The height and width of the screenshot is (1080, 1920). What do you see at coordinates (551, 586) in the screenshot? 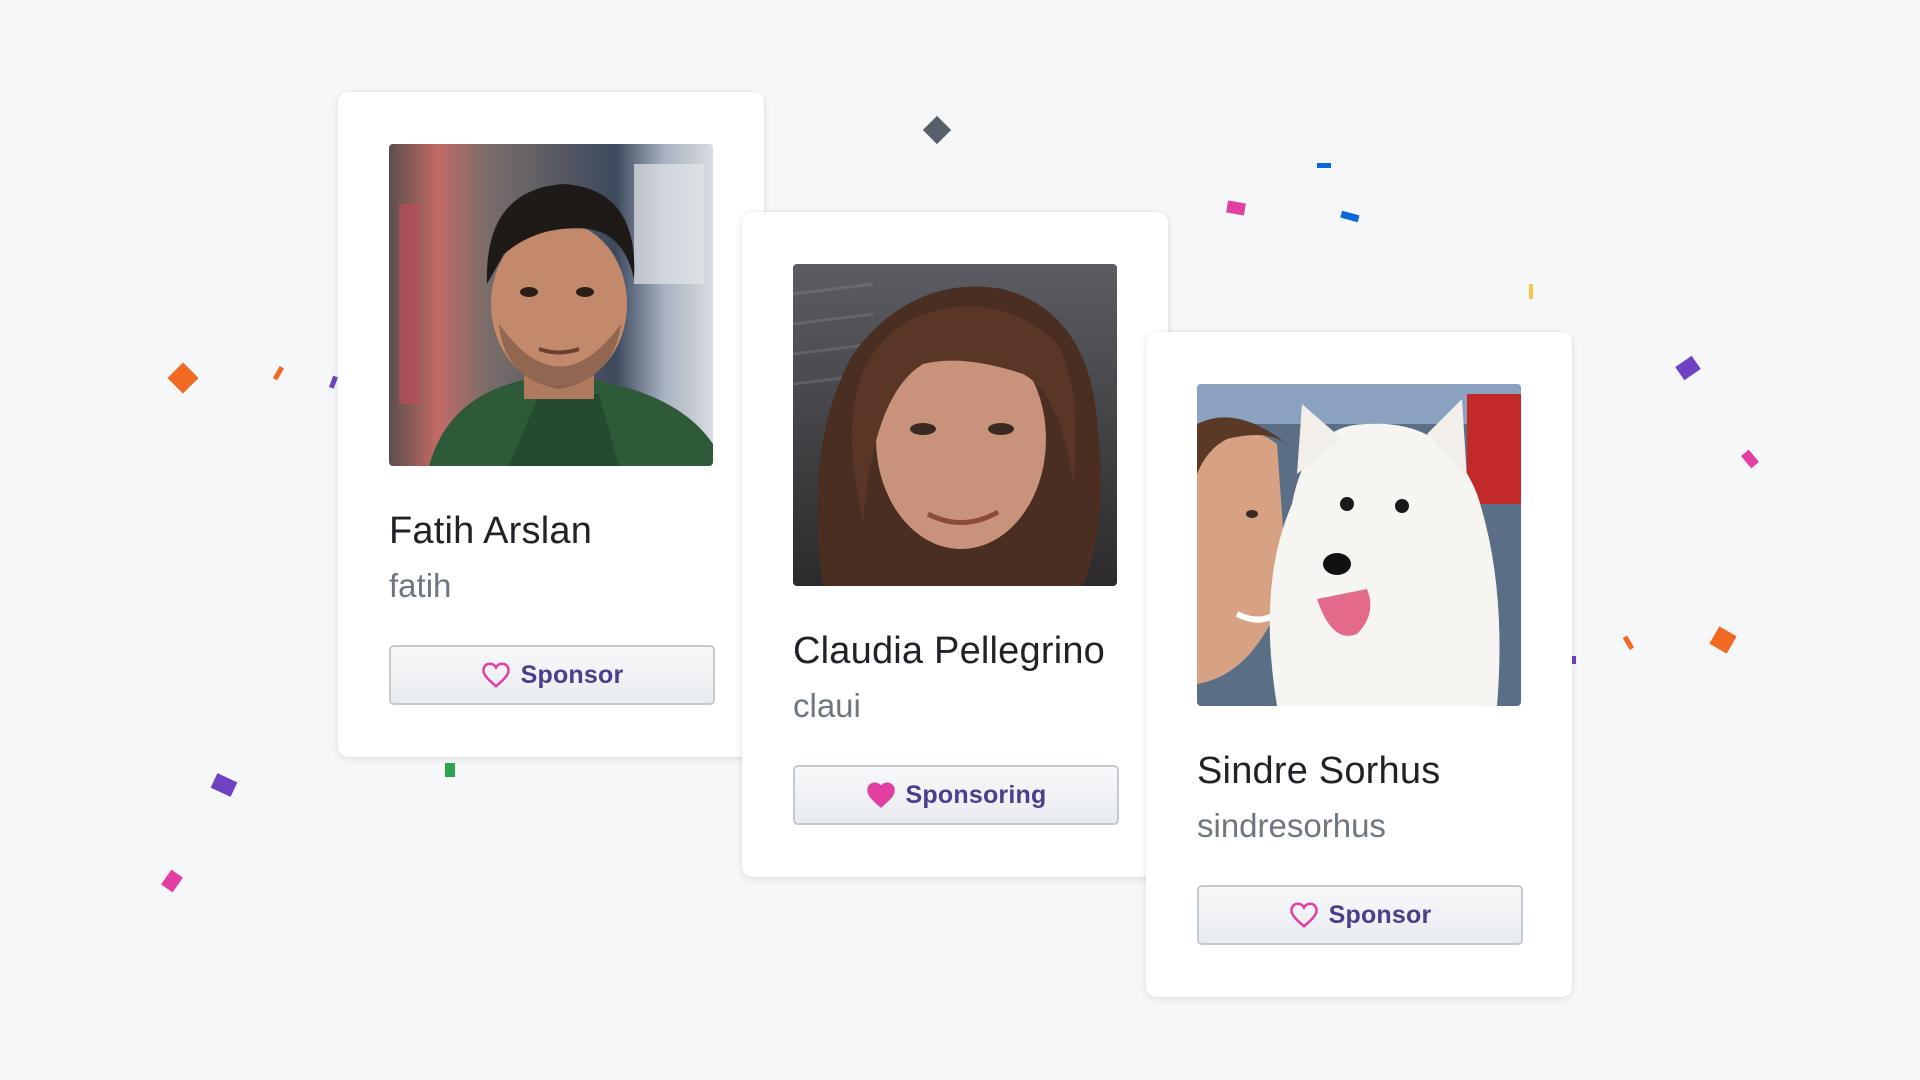
I see `sponsor-handle: fatih` at bounding box center [551, 586].